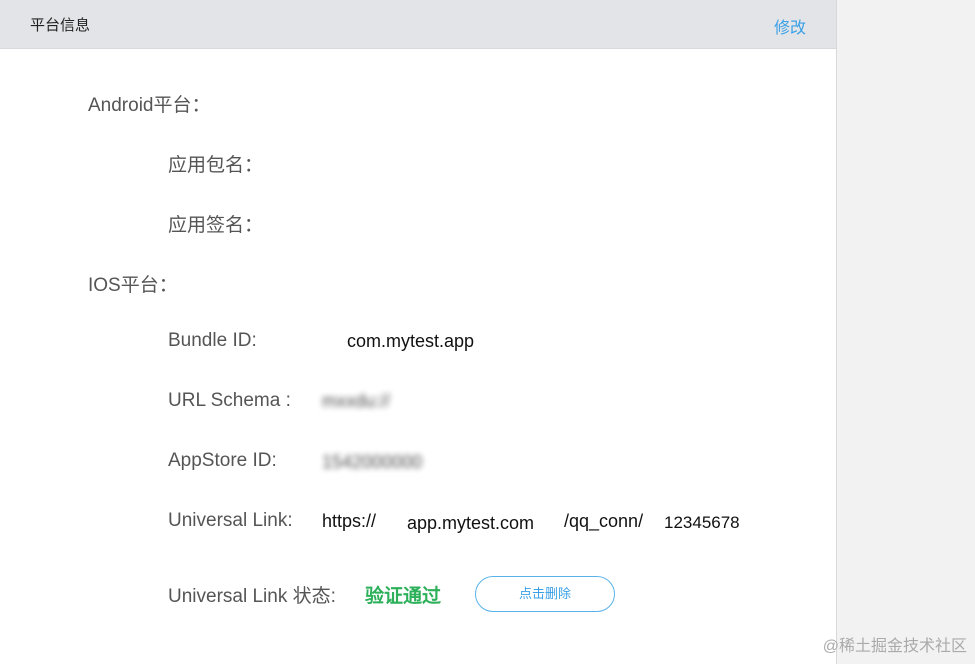  I want to click on panel-header: 平台信息 修改, so click(418, 24).